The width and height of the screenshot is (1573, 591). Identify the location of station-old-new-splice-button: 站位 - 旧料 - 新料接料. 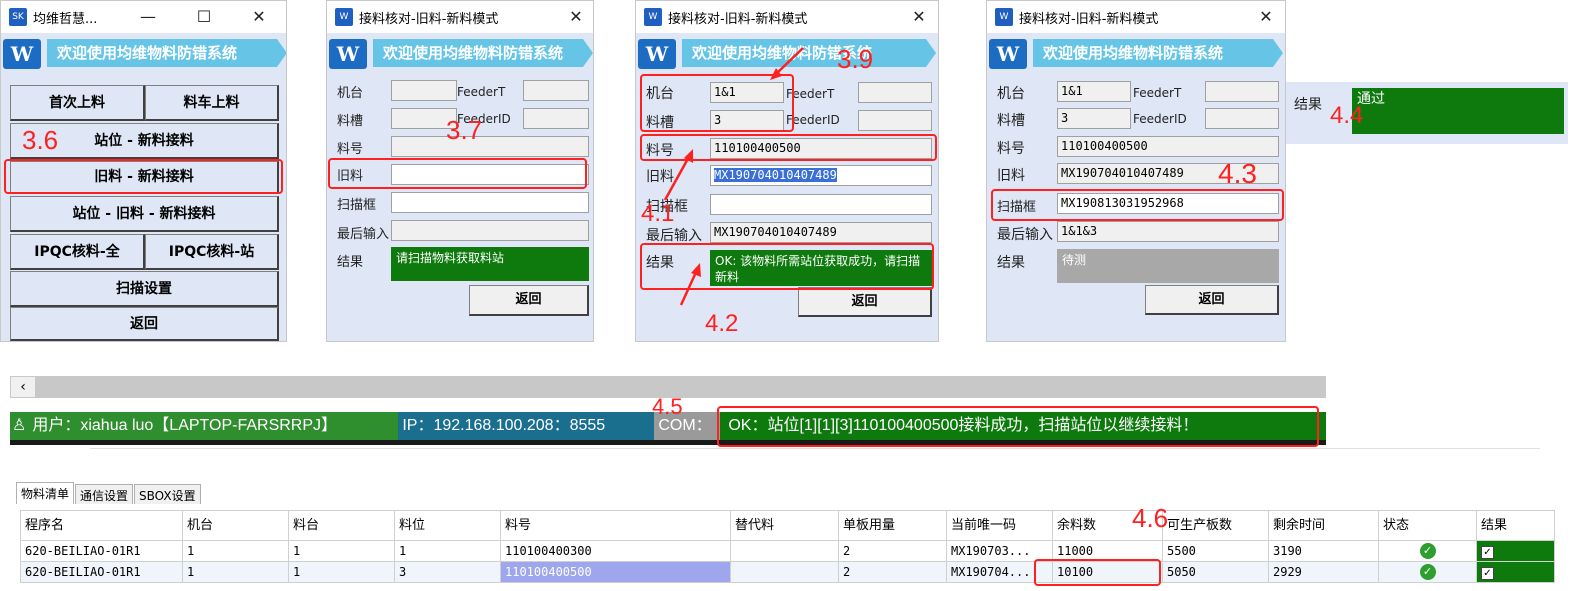
(144, 214).